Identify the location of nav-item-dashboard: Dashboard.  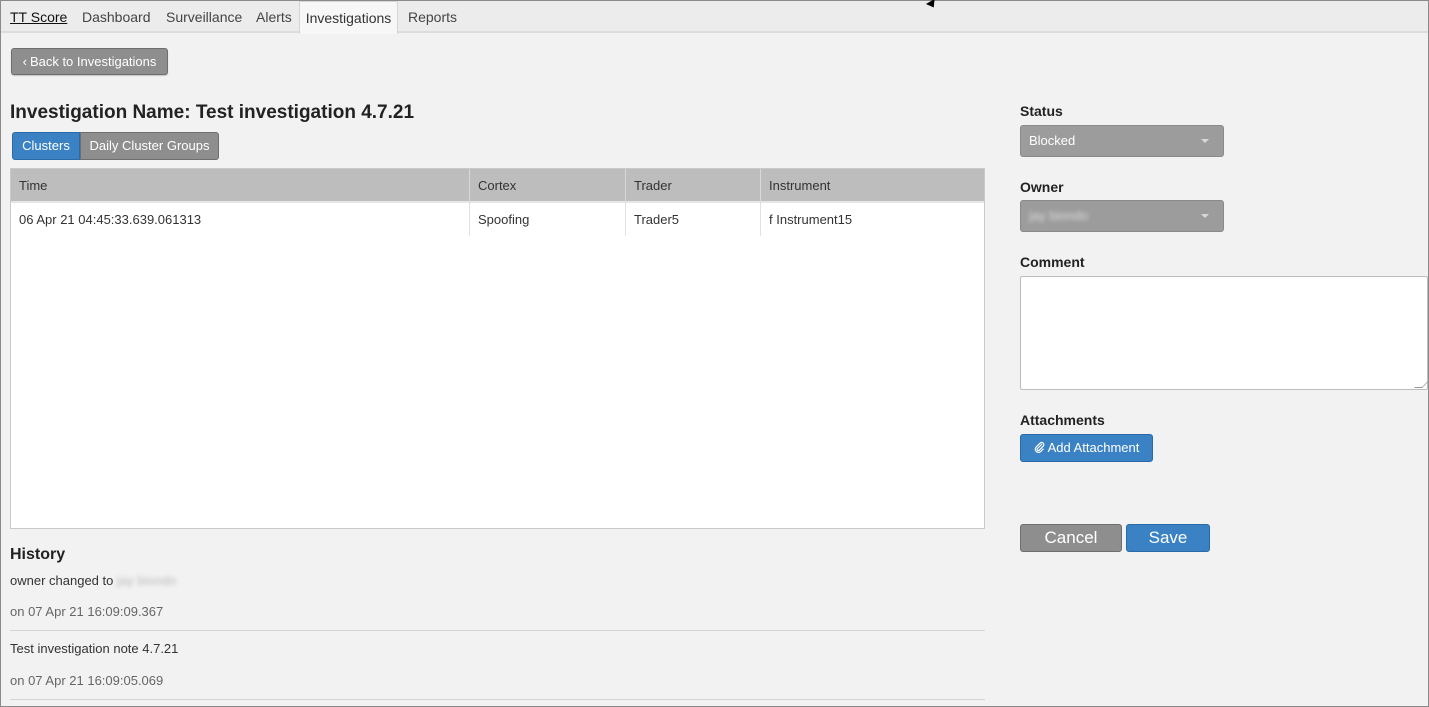
(116, 17).